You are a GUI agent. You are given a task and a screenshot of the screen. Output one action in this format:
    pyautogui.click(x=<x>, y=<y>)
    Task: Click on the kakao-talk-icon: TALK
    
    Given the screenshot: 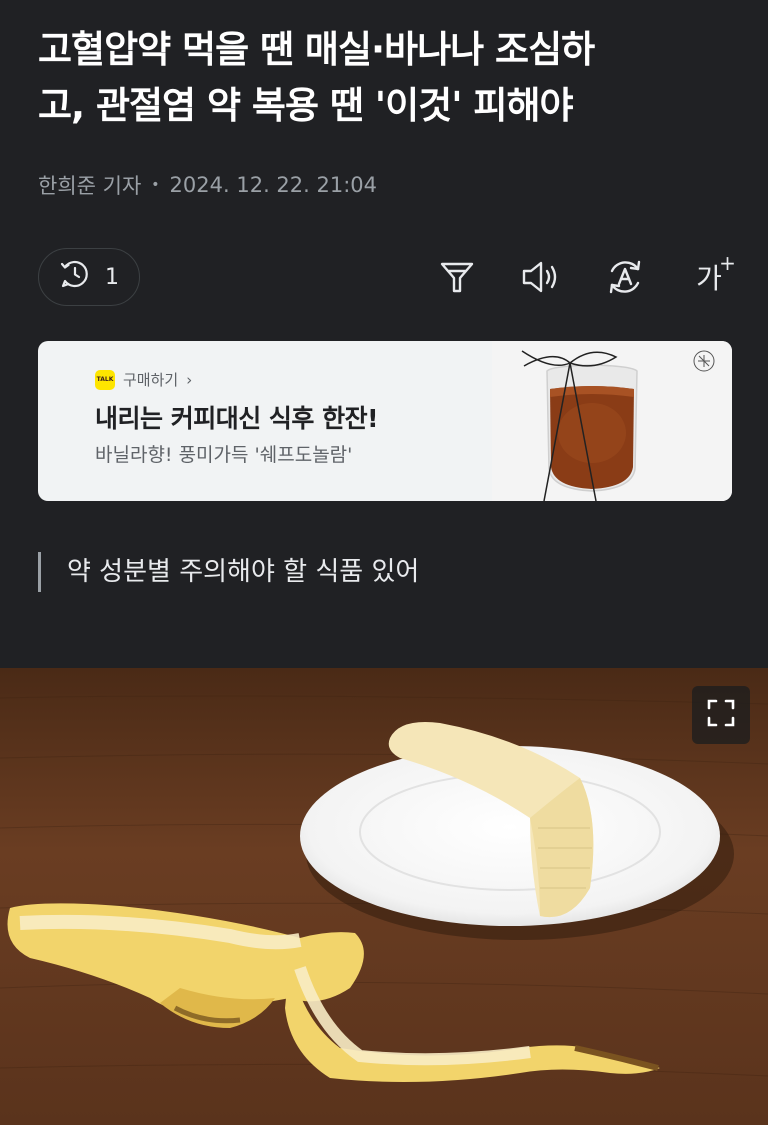 What is the action you would take?
    pyautogui.click(x=105, y=379)
    